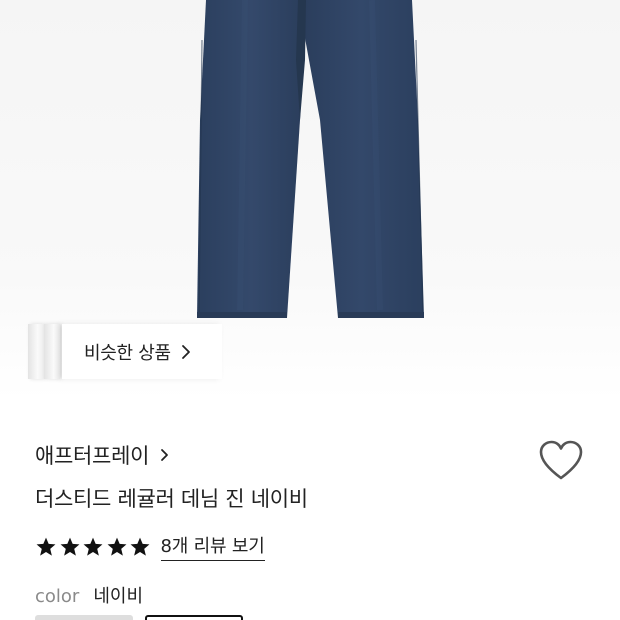 The height and width of the screenshot is (620, 620). I want to click on similar-products-button: 비슷한 상품, so click(125, 351).